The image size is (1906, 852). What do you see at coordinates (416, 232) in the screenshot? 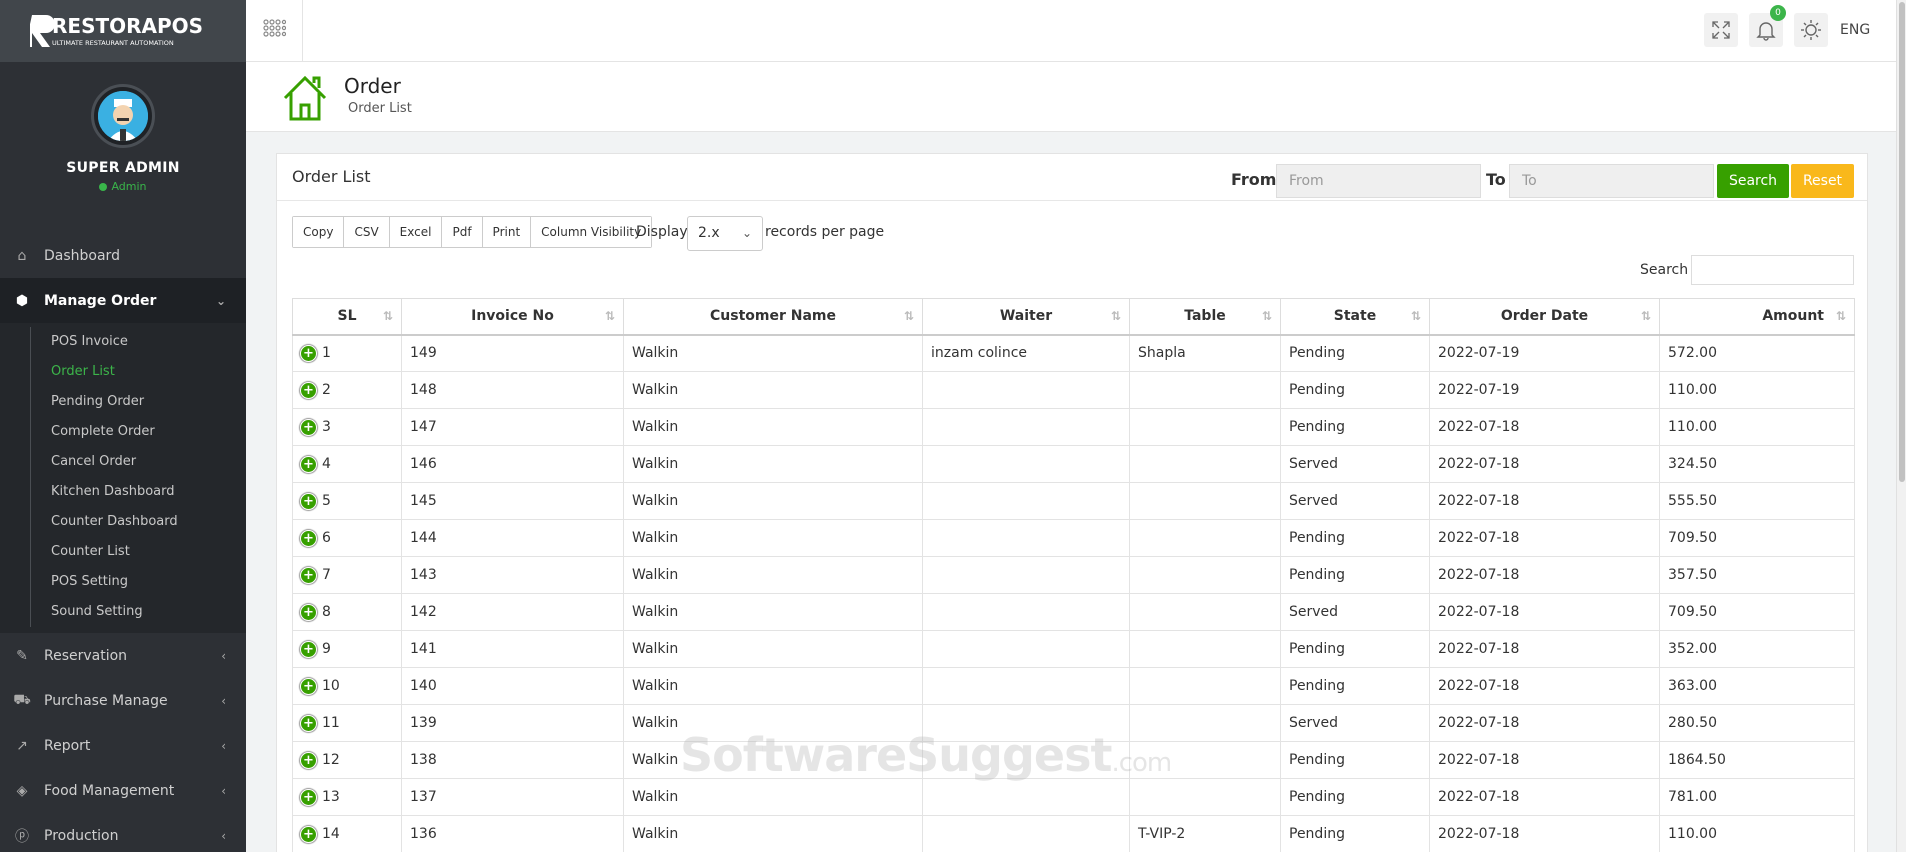
I see `excel-button: Excel` at bounding box center [416, 232].